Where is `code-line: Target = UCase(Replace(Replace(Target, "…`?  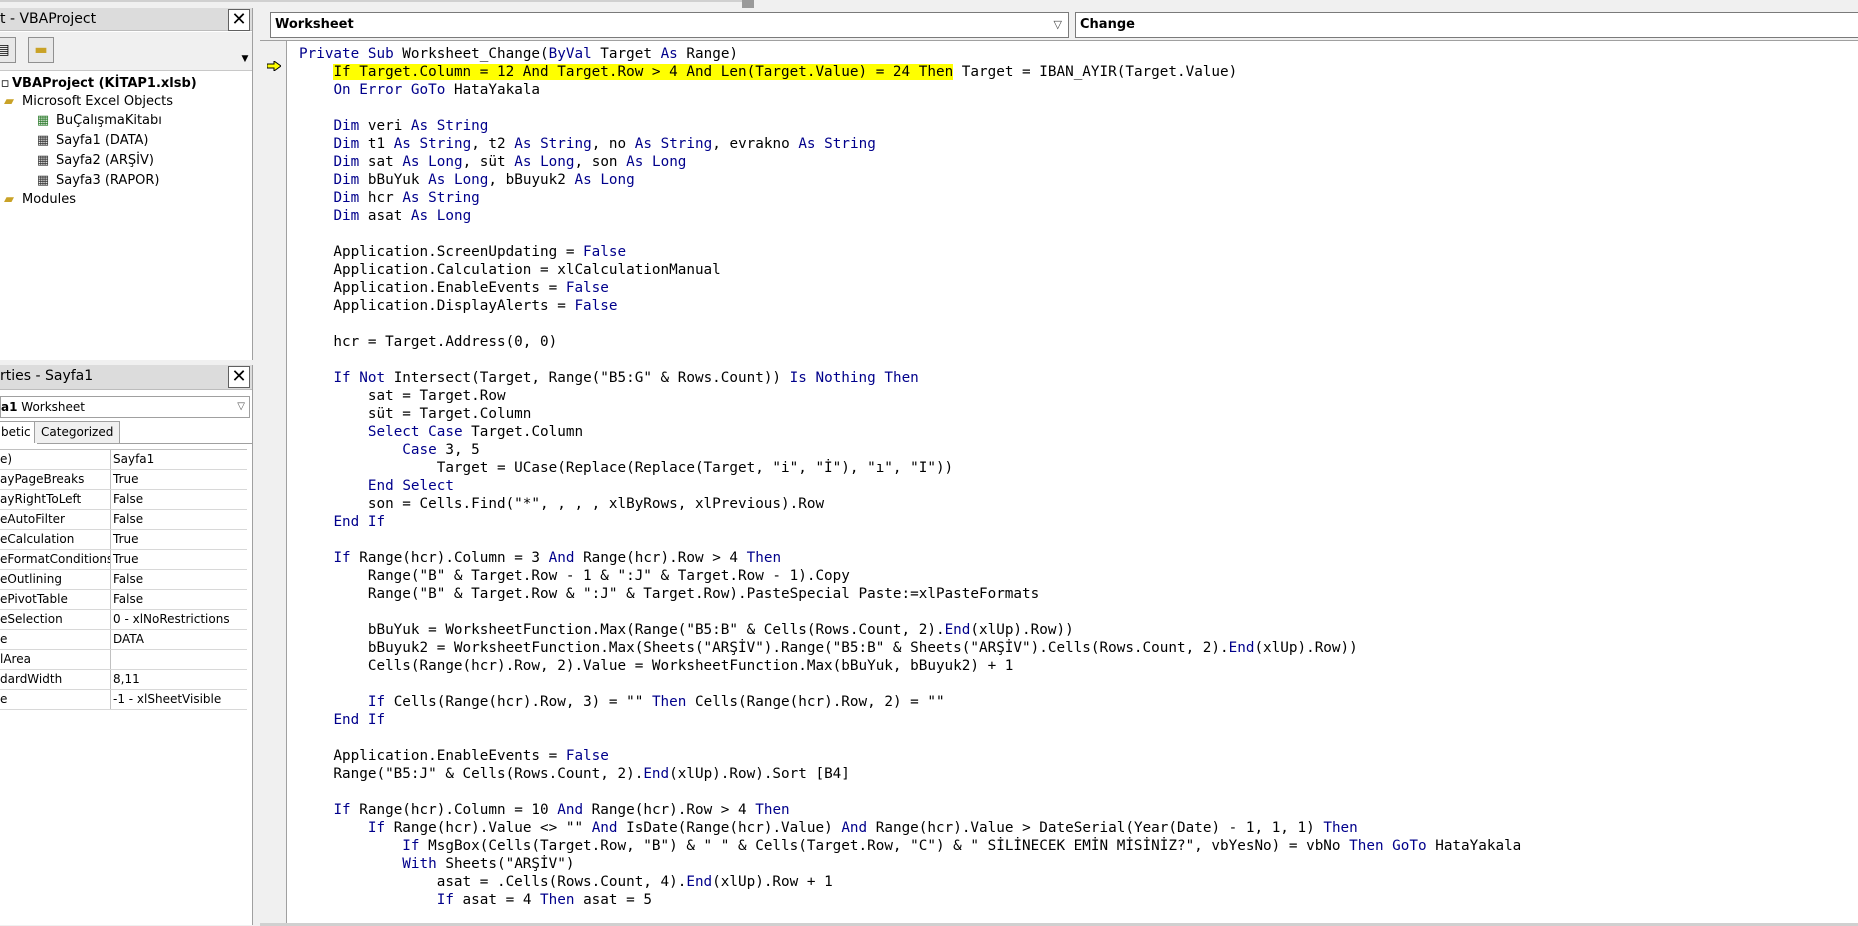 code-line: Target = UCase(Replace(Replace(Target, "… is located at coordinates (910, 468).